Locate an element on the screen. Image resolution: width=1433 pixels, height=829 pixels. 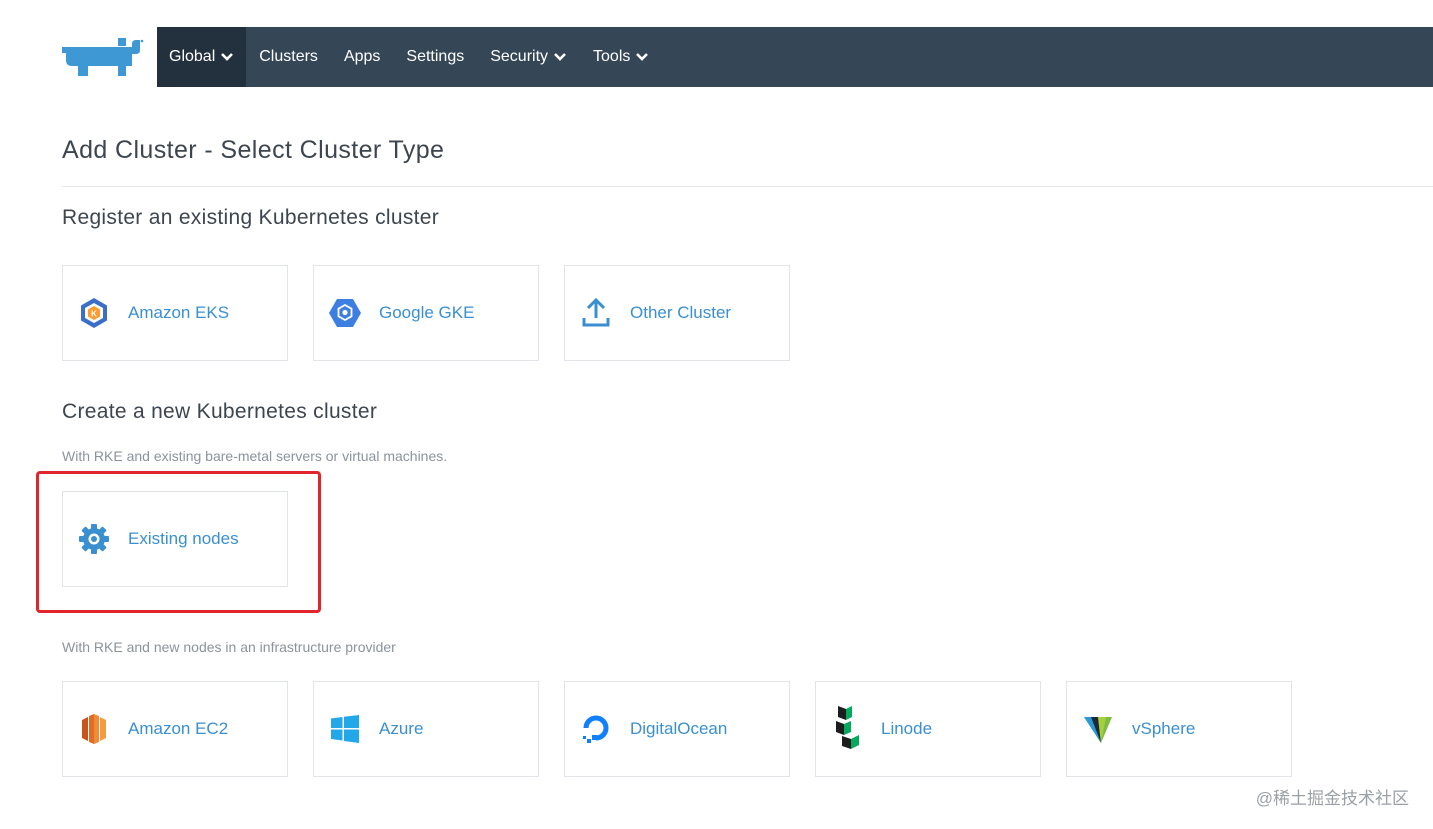
card-other-cluster: Other Cluster is located at coordinates (677, 313).